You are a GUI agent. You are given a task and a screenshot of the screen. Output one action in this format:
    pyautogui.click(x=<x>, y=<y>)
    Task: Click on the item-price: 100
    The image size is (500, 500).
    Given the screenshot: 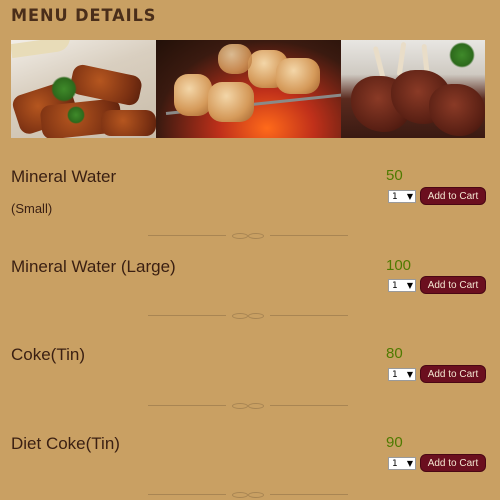 What is the action you would take?
    pyautogui.click(x=399, y=265)
    